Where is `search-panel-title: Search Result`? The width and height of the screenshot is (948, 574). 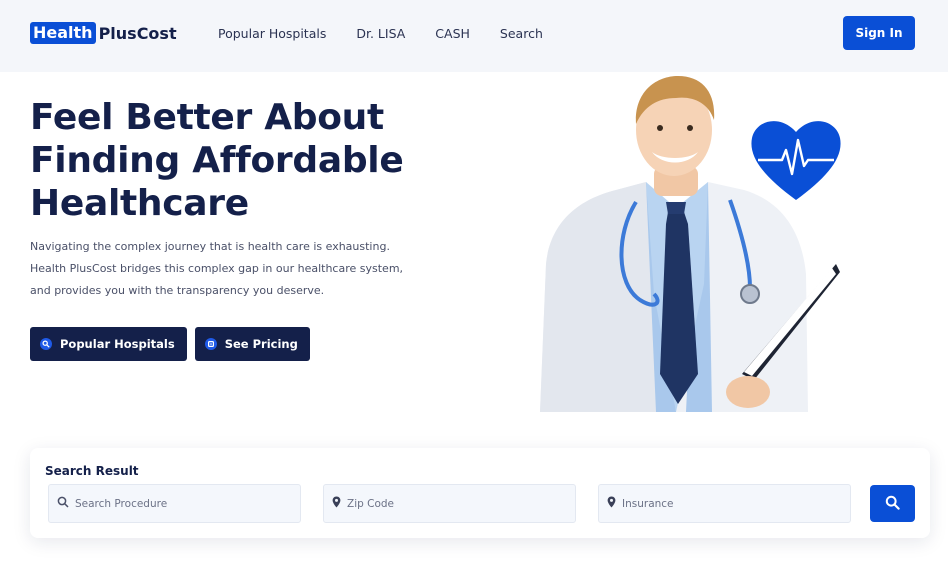
search-panel-title: Search Result is located at coordinates (92, 471).